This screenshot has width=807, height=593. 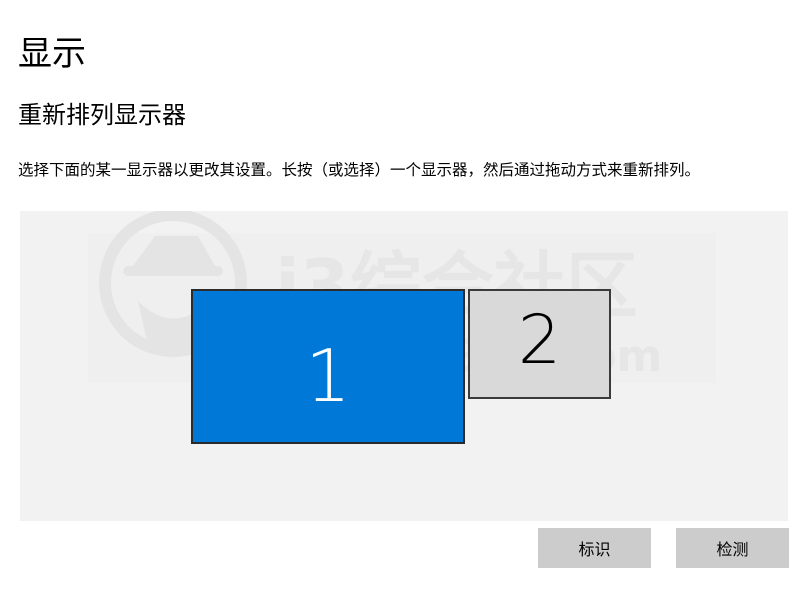 What do you see at coordinates (732, 548) in the screenshot?
I see `detect-button: 检测` at bounding box center [732, 548].